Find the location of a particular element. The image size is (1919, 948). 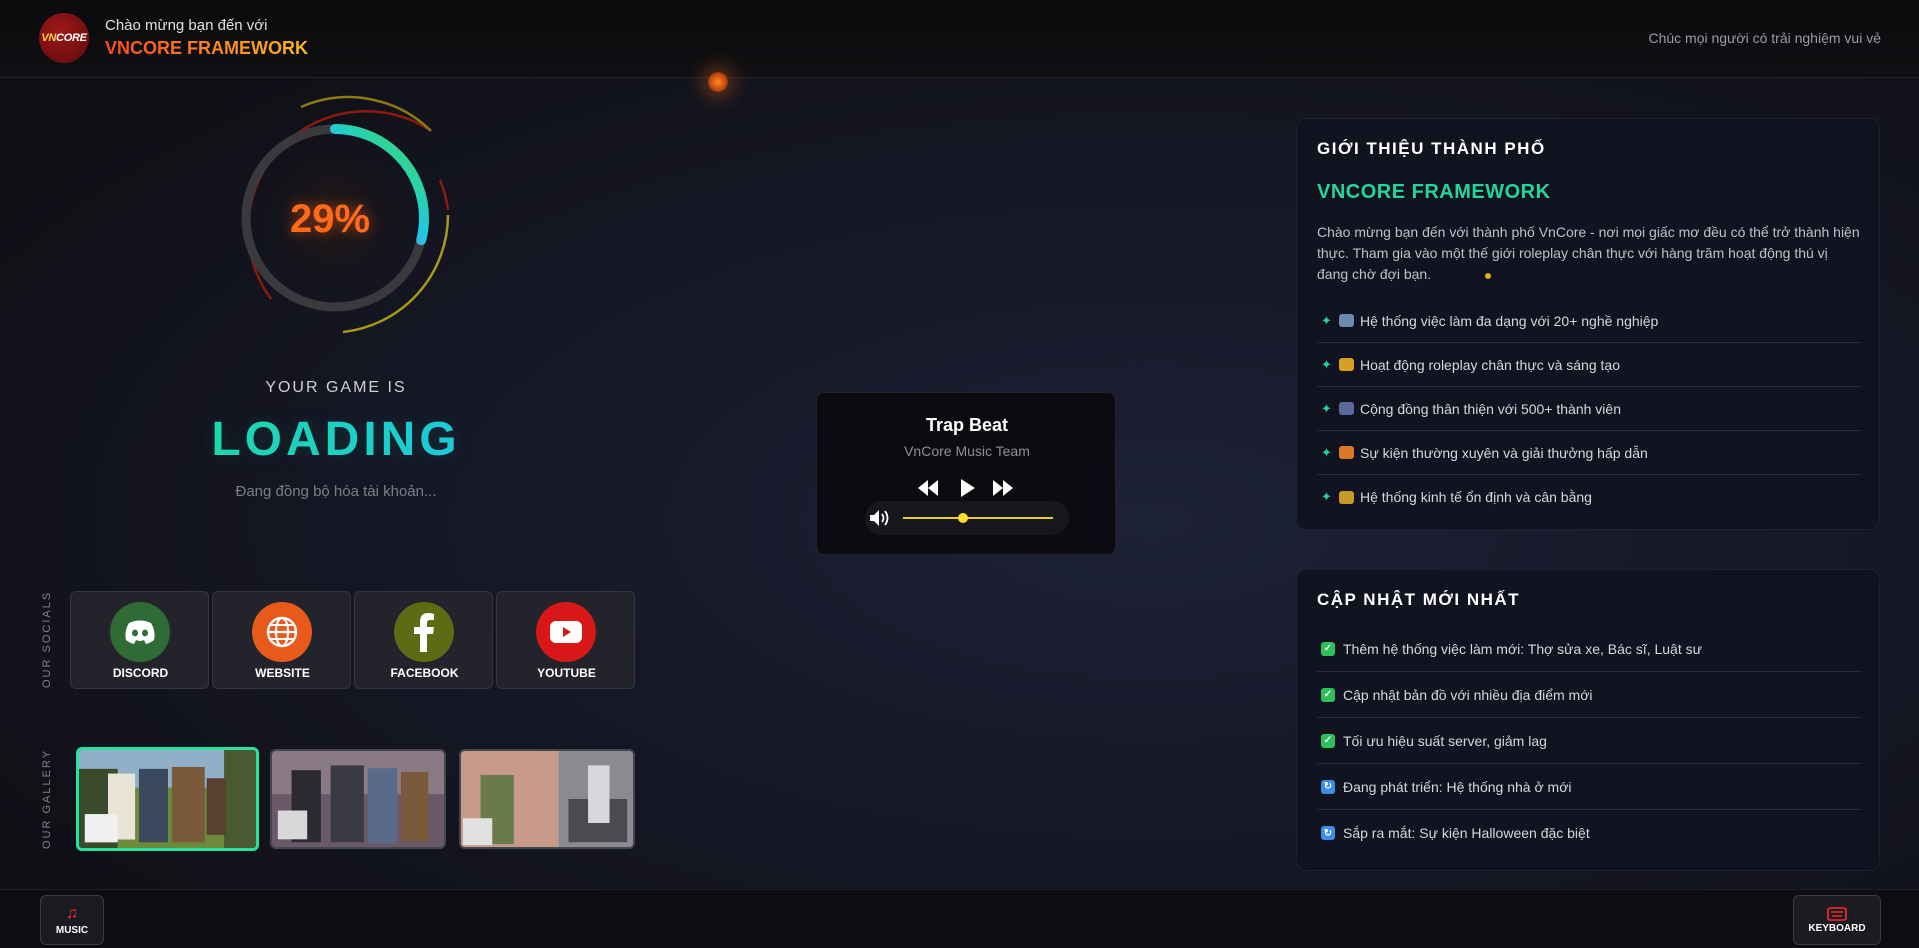

money-bag-icon is located at coordinates (1346, 497).